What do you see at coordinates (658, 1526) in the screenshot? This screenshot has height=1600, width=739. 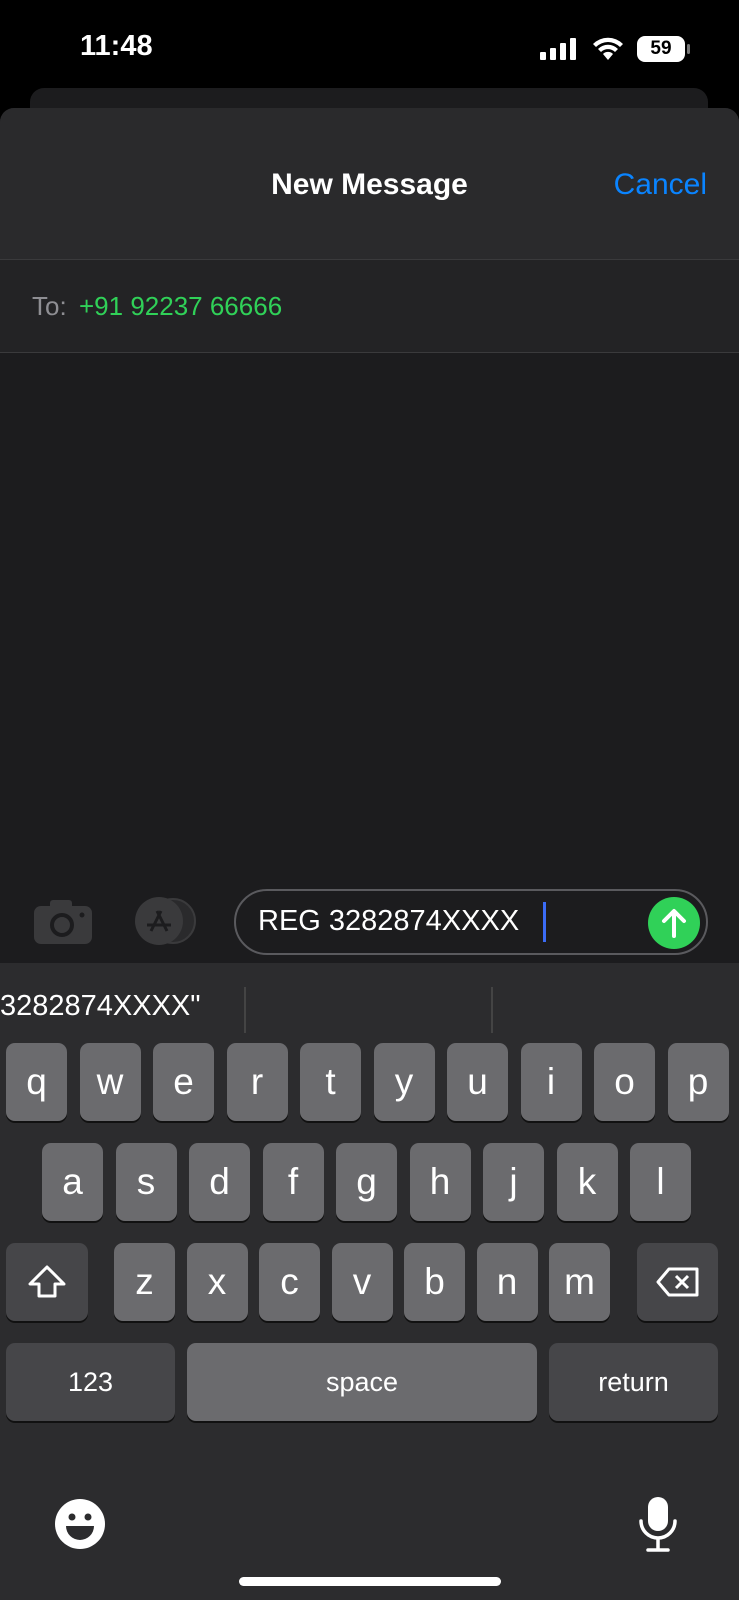 I see `microphone-icon` at bounding box center [658, 1526].